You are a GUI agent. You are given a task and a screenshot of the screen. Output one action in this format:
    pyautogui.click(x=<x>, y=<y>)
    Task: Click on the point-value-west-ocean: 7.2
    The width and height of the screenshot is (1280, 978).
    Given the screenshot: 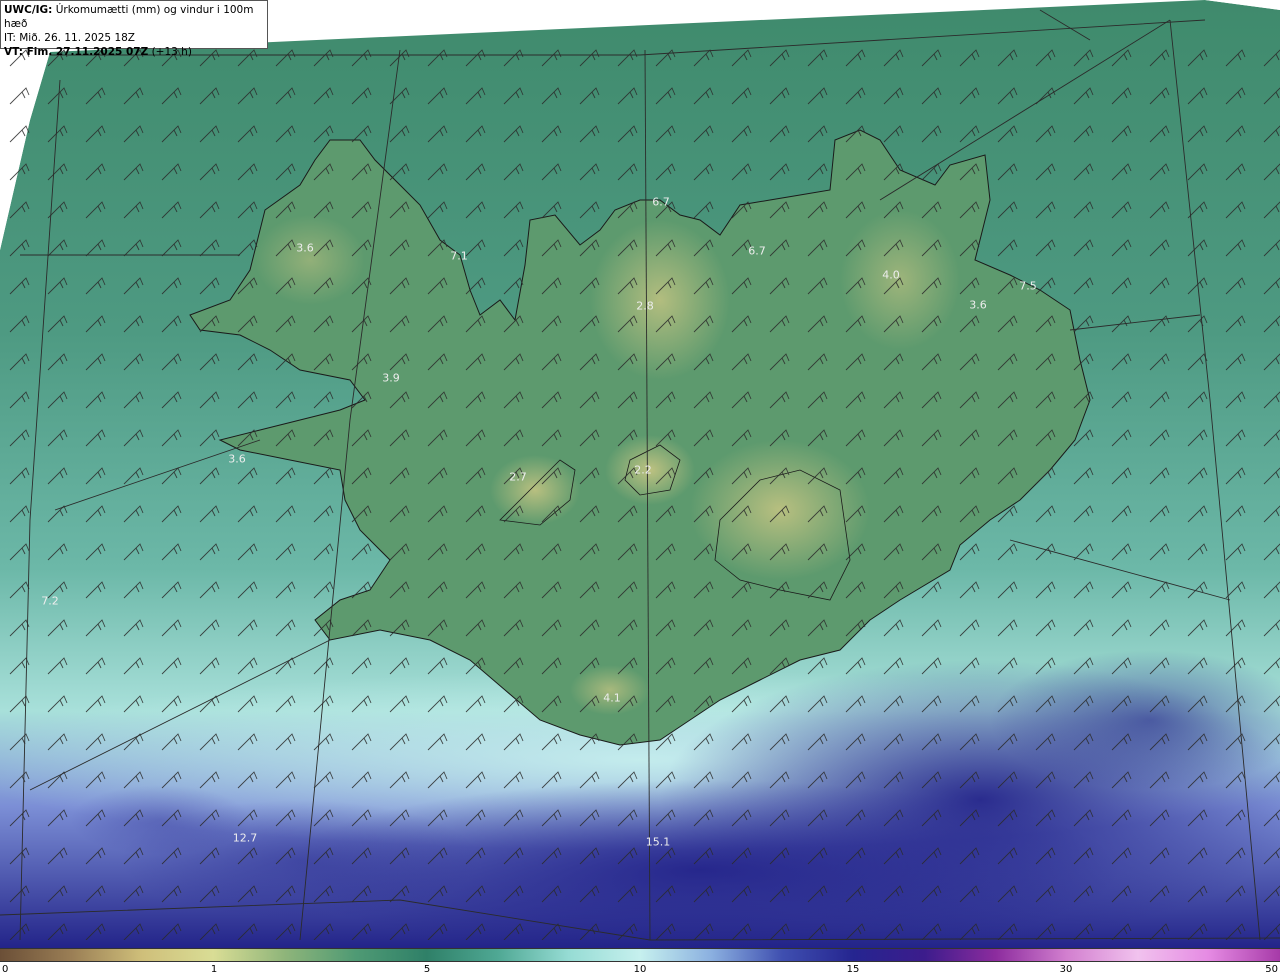 What is the action you would take?
    pyautogui.click(x=50, y=601)
    